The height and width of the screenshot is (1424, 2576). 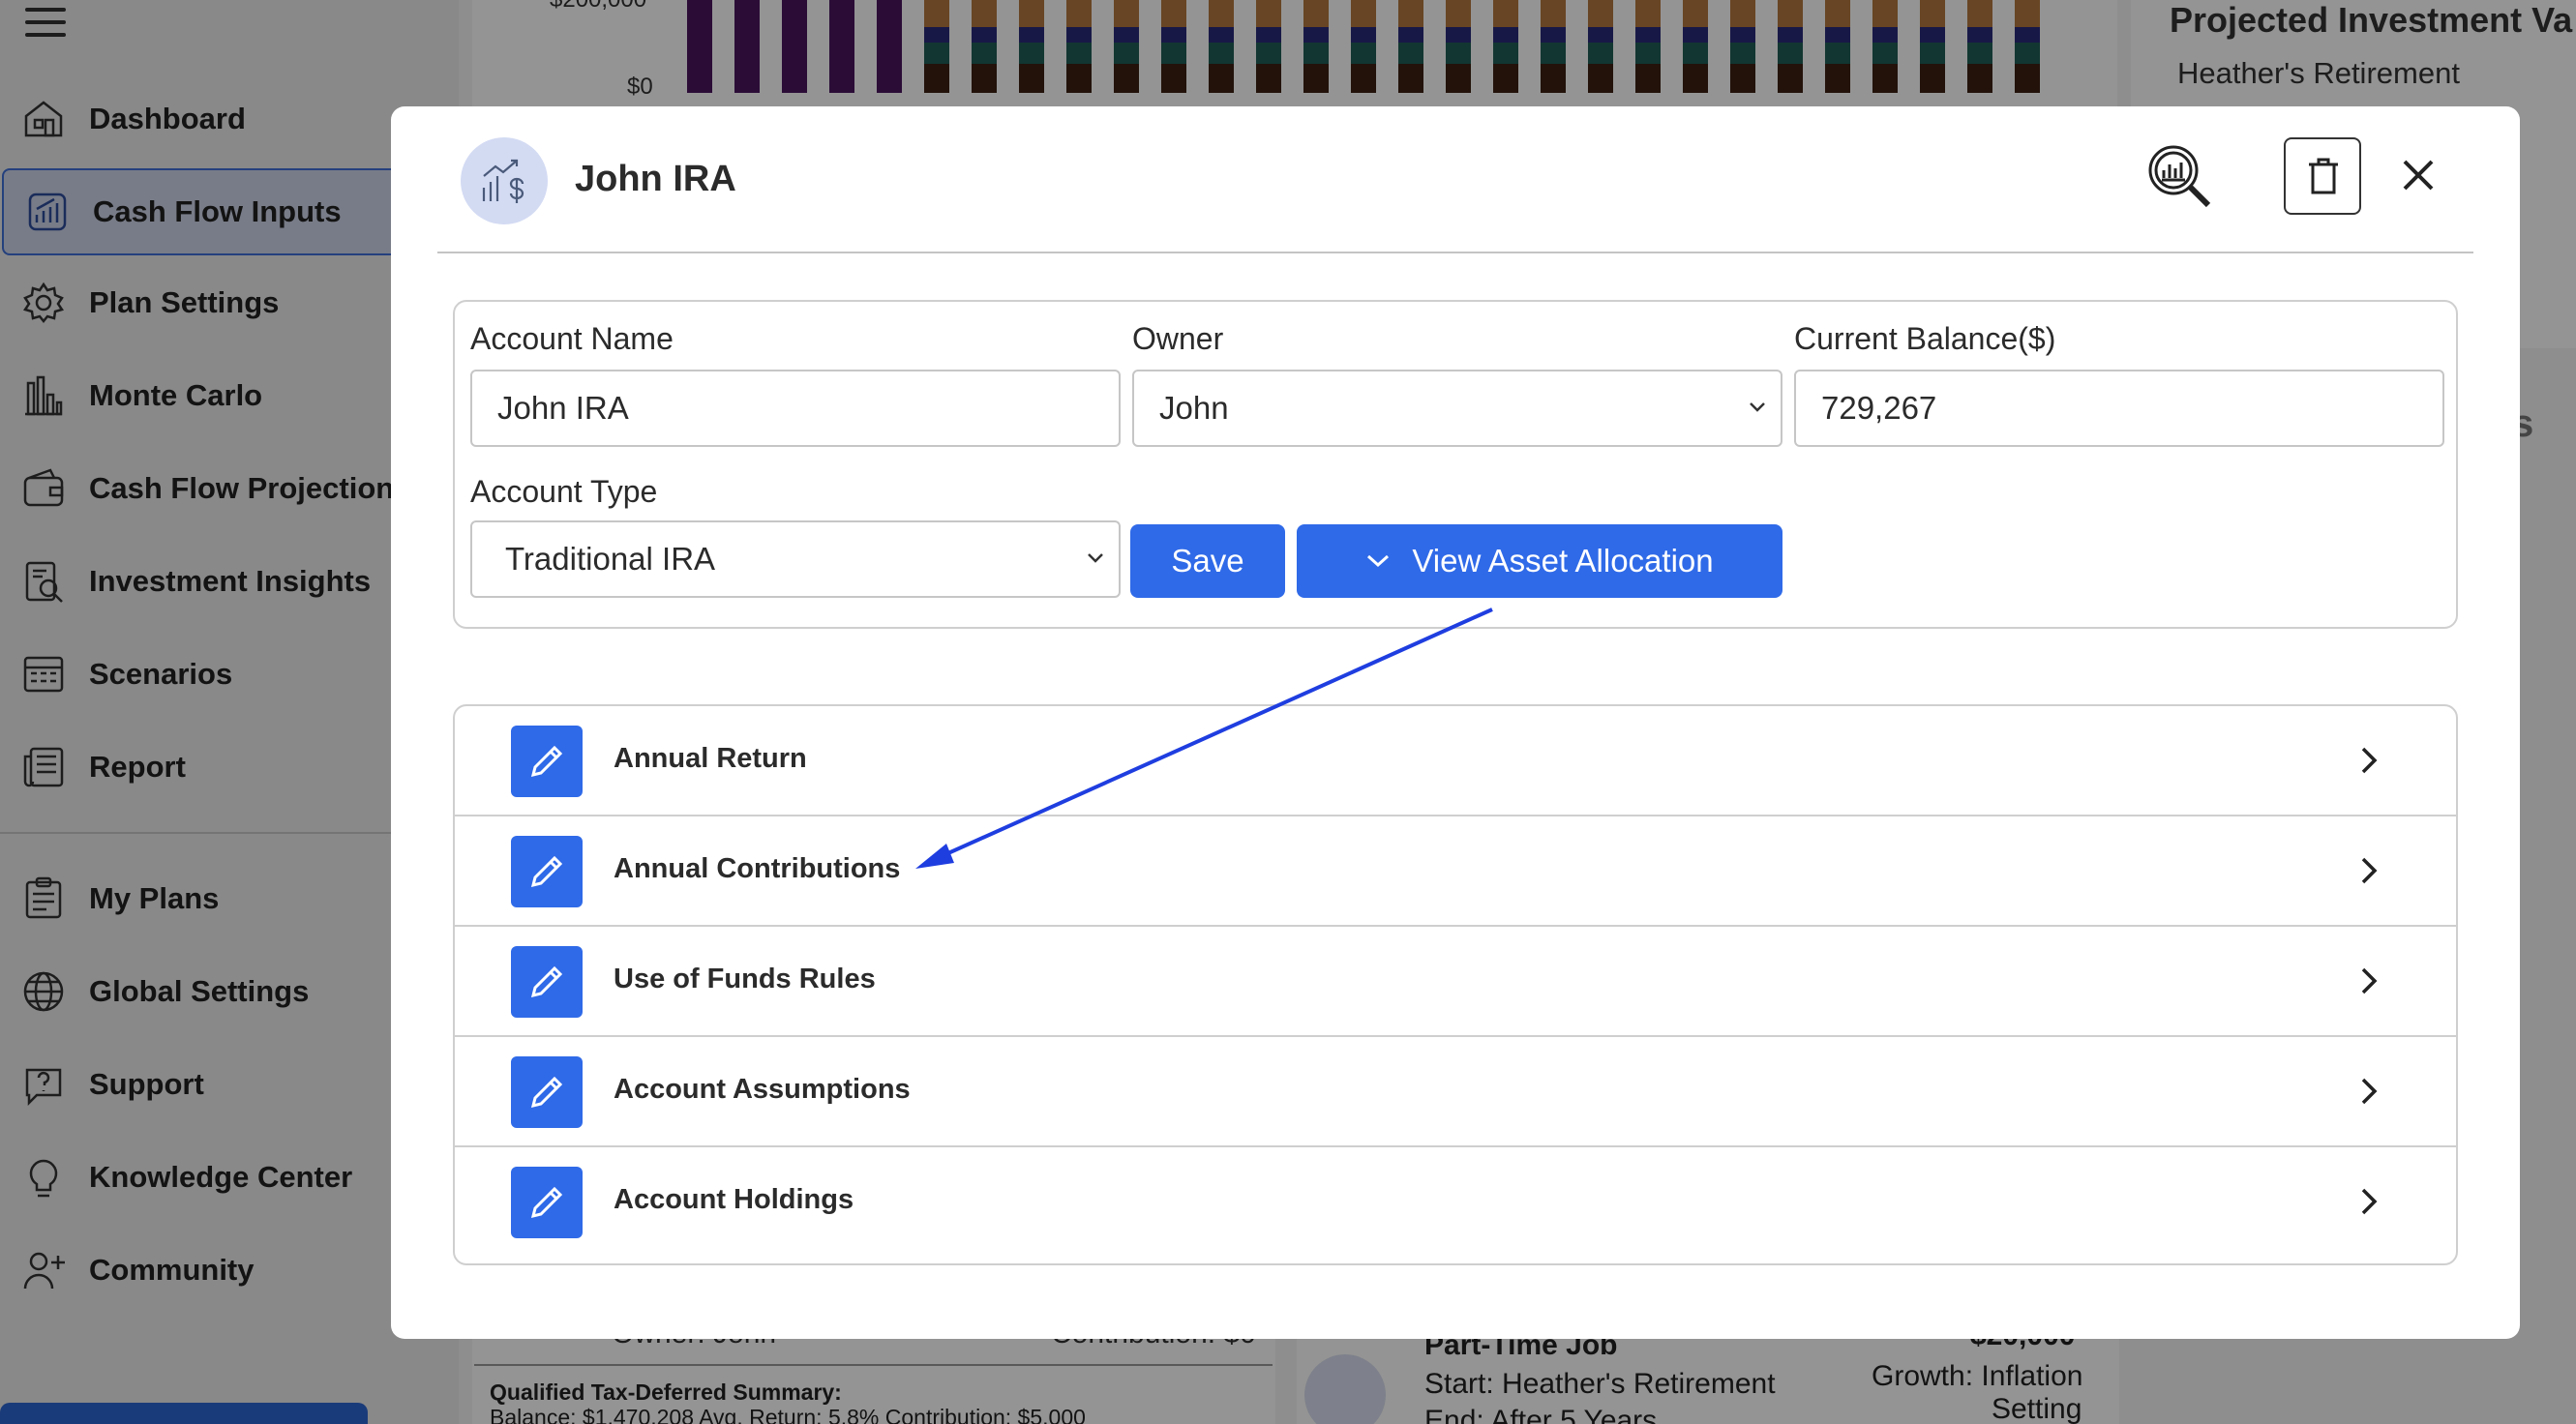 What do you see at coordinates (1178, 338) in the screenshot?
I see `owner-label: Owner` at bounding box center [1178, 338].